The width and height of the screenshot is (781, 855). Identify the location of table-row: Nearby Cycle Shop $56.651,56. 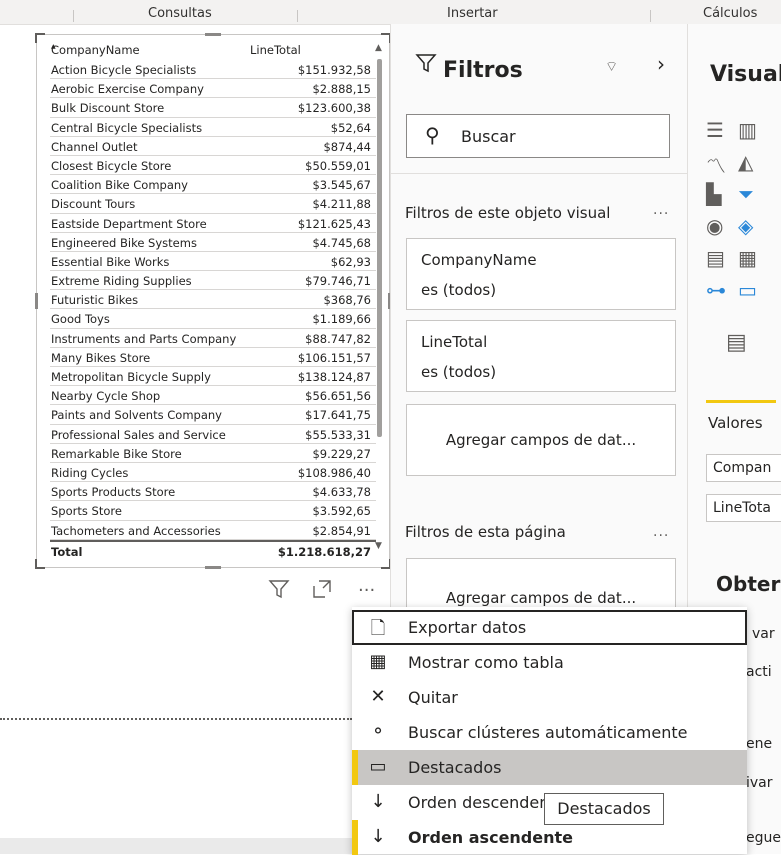
(213, 396).